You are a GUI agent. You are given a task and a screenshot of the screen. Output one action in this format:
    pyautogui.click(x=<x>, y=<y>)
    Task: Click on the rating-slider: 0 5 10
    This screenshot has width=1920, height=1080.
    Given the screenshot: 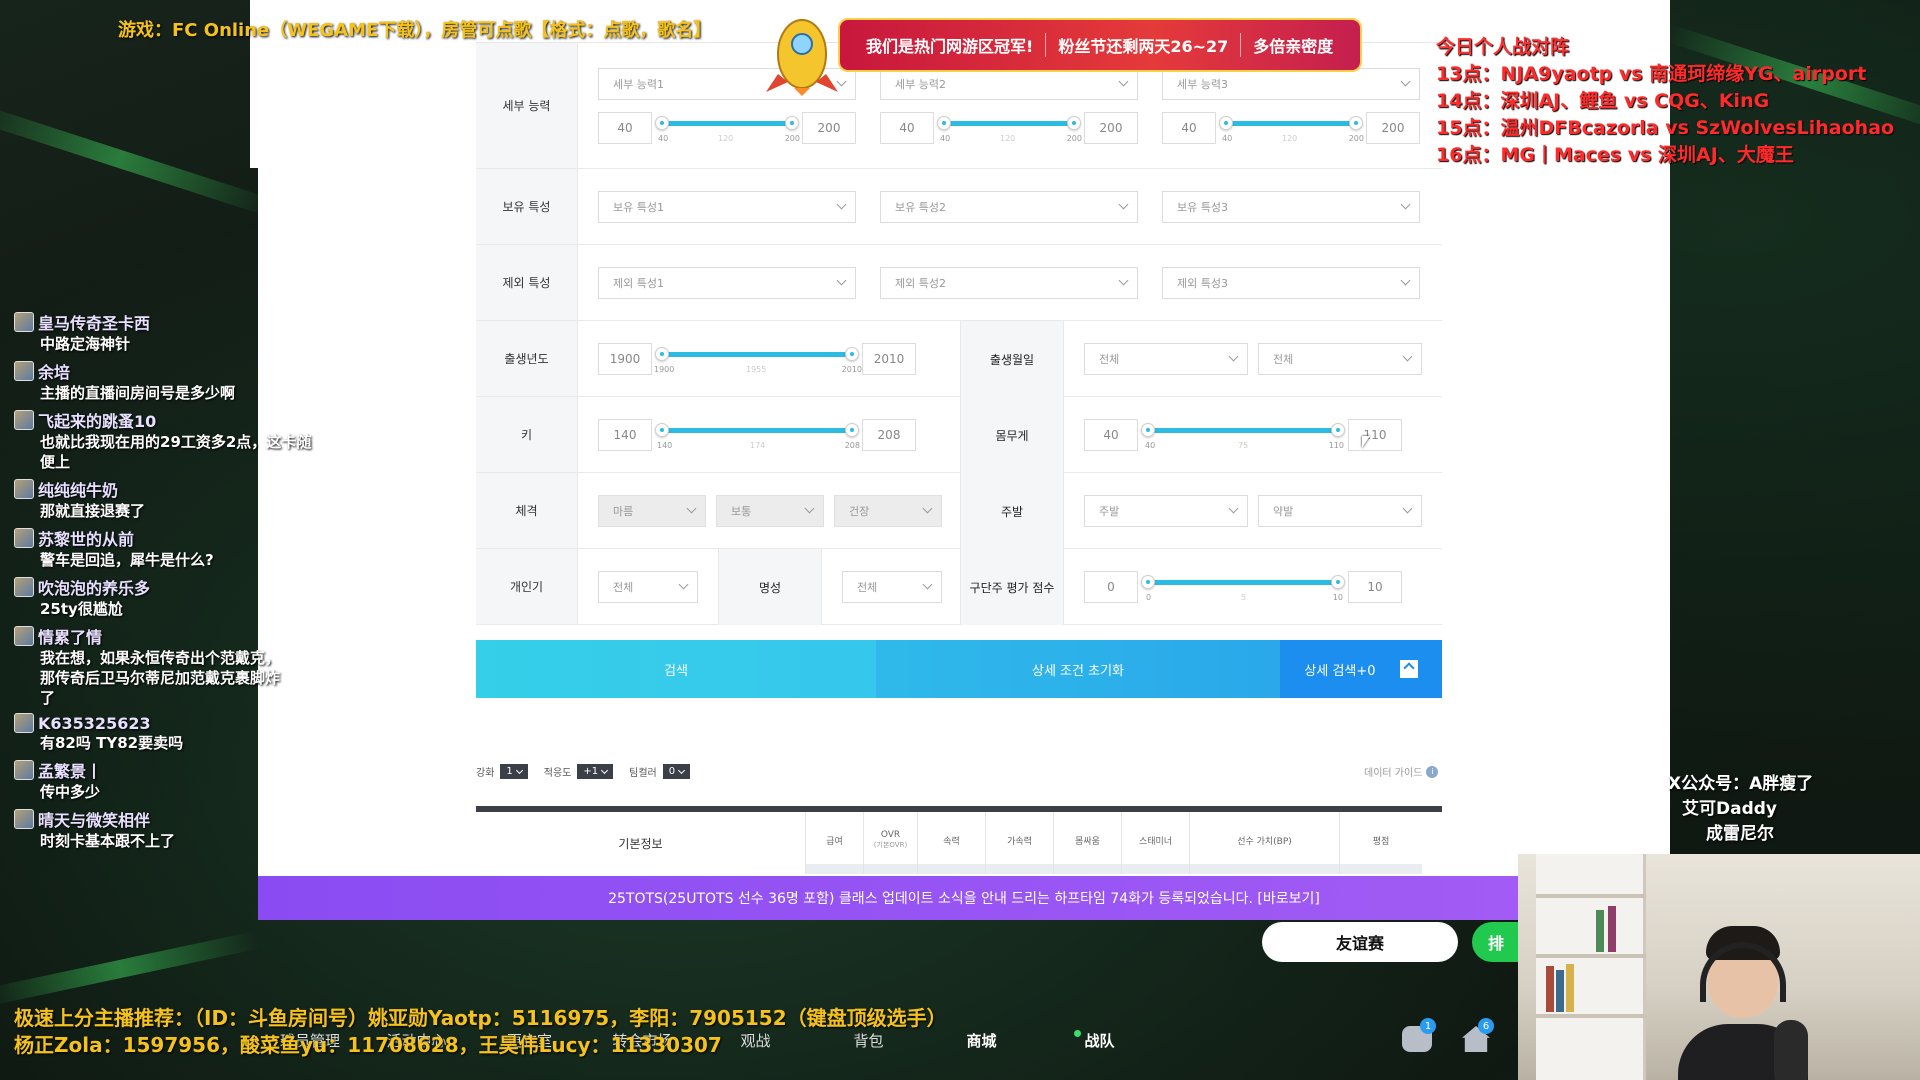 What is the action you would take?
    pyautogui.click(x=1243, y=587)
    